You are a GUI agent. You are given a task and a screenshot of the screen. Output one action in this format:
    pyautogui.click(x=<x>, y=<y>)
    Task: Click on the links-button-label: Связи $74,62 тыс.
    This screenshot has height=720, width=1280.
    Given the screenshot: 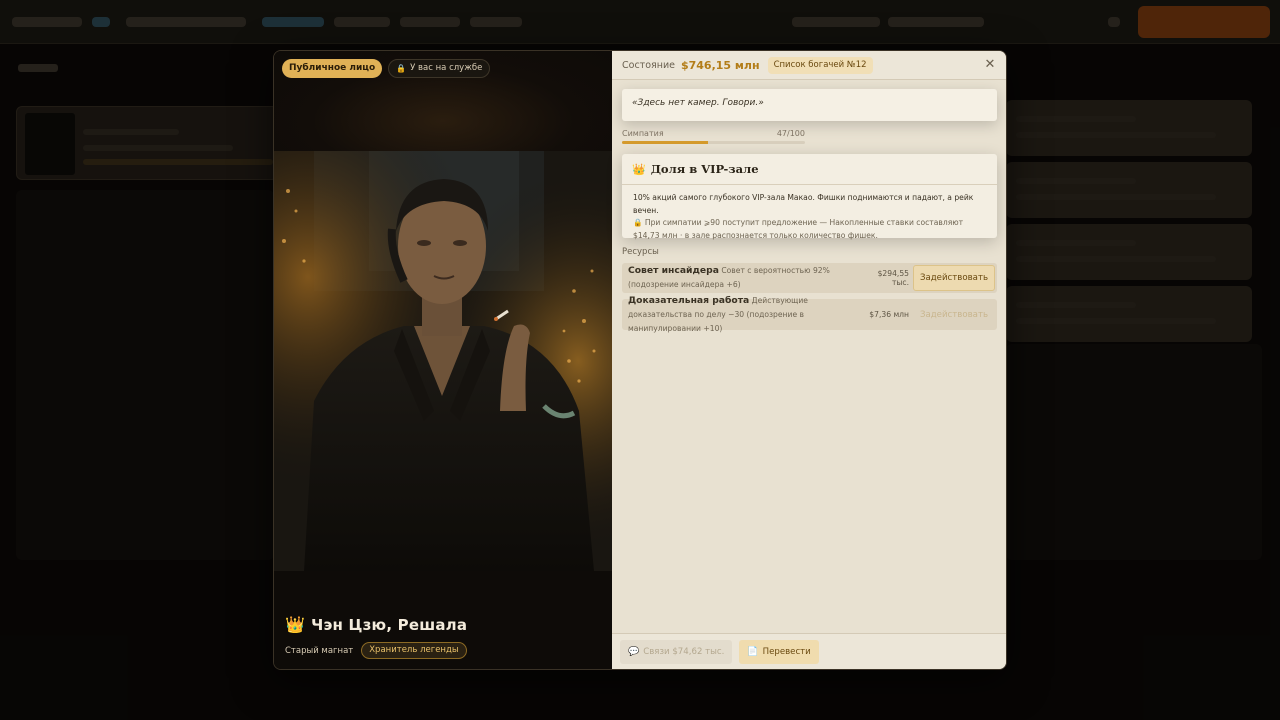 What is the action you would take?
    pyautogui.click(x=684, y=651)
    